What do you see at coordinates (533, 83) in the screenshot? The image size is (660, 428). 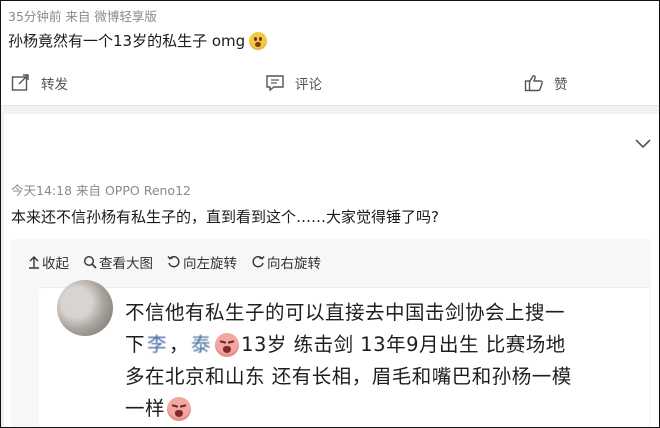 I see `thumbs-up-icon` at bounding box center [533, 83].